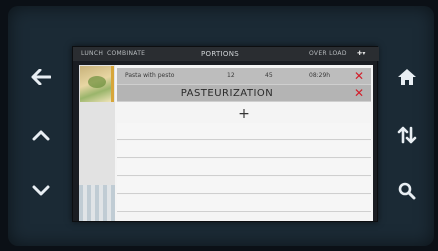 The width and height of the screenshot is (438, 251). I want to click on topbar-right-label: OVER LOAD, so click(328, 53).